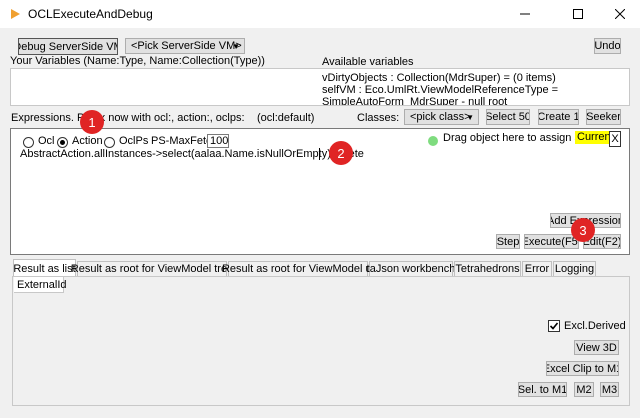 This screenshot has width=640, height=418. I want to click on minimize-button, so click(525, 14).